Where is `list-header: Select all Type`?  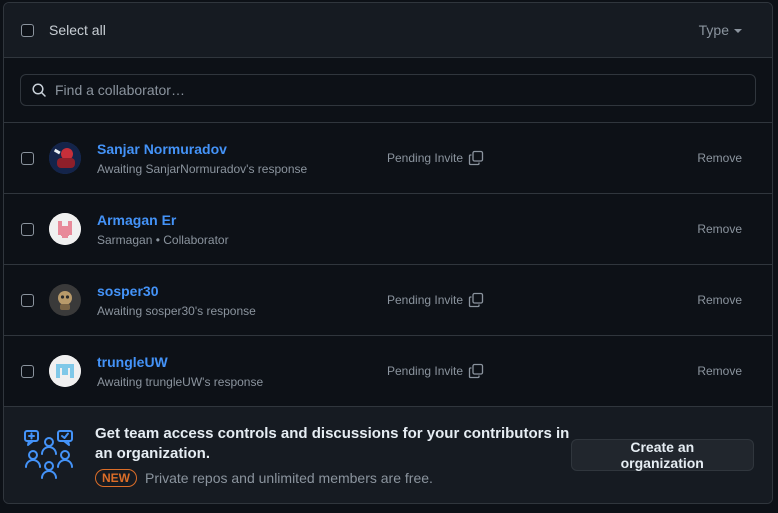
list-header: Select all Type is located at coordinates (388, 30).